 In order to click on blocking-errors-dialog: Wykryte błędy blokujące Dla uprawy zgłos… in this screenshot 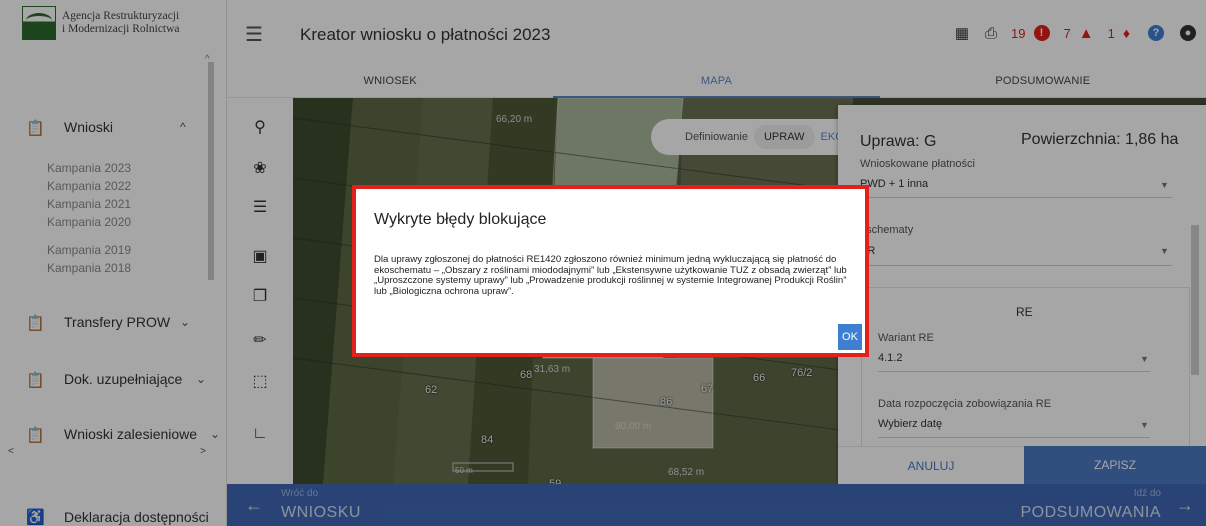, I will do `click(610, 271)`.